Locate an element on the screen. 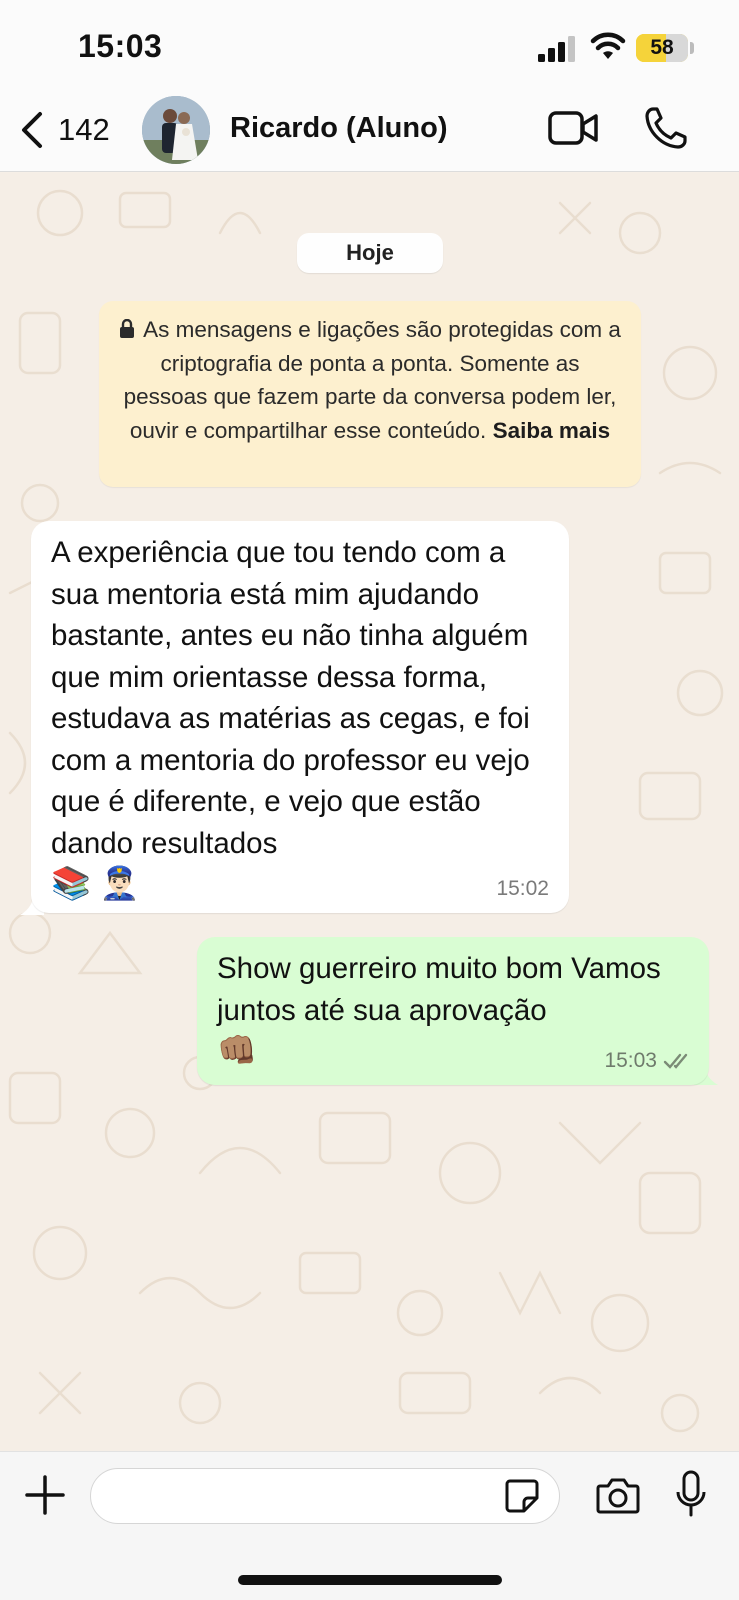  camera-icon is located at coordinates (618, 1495).